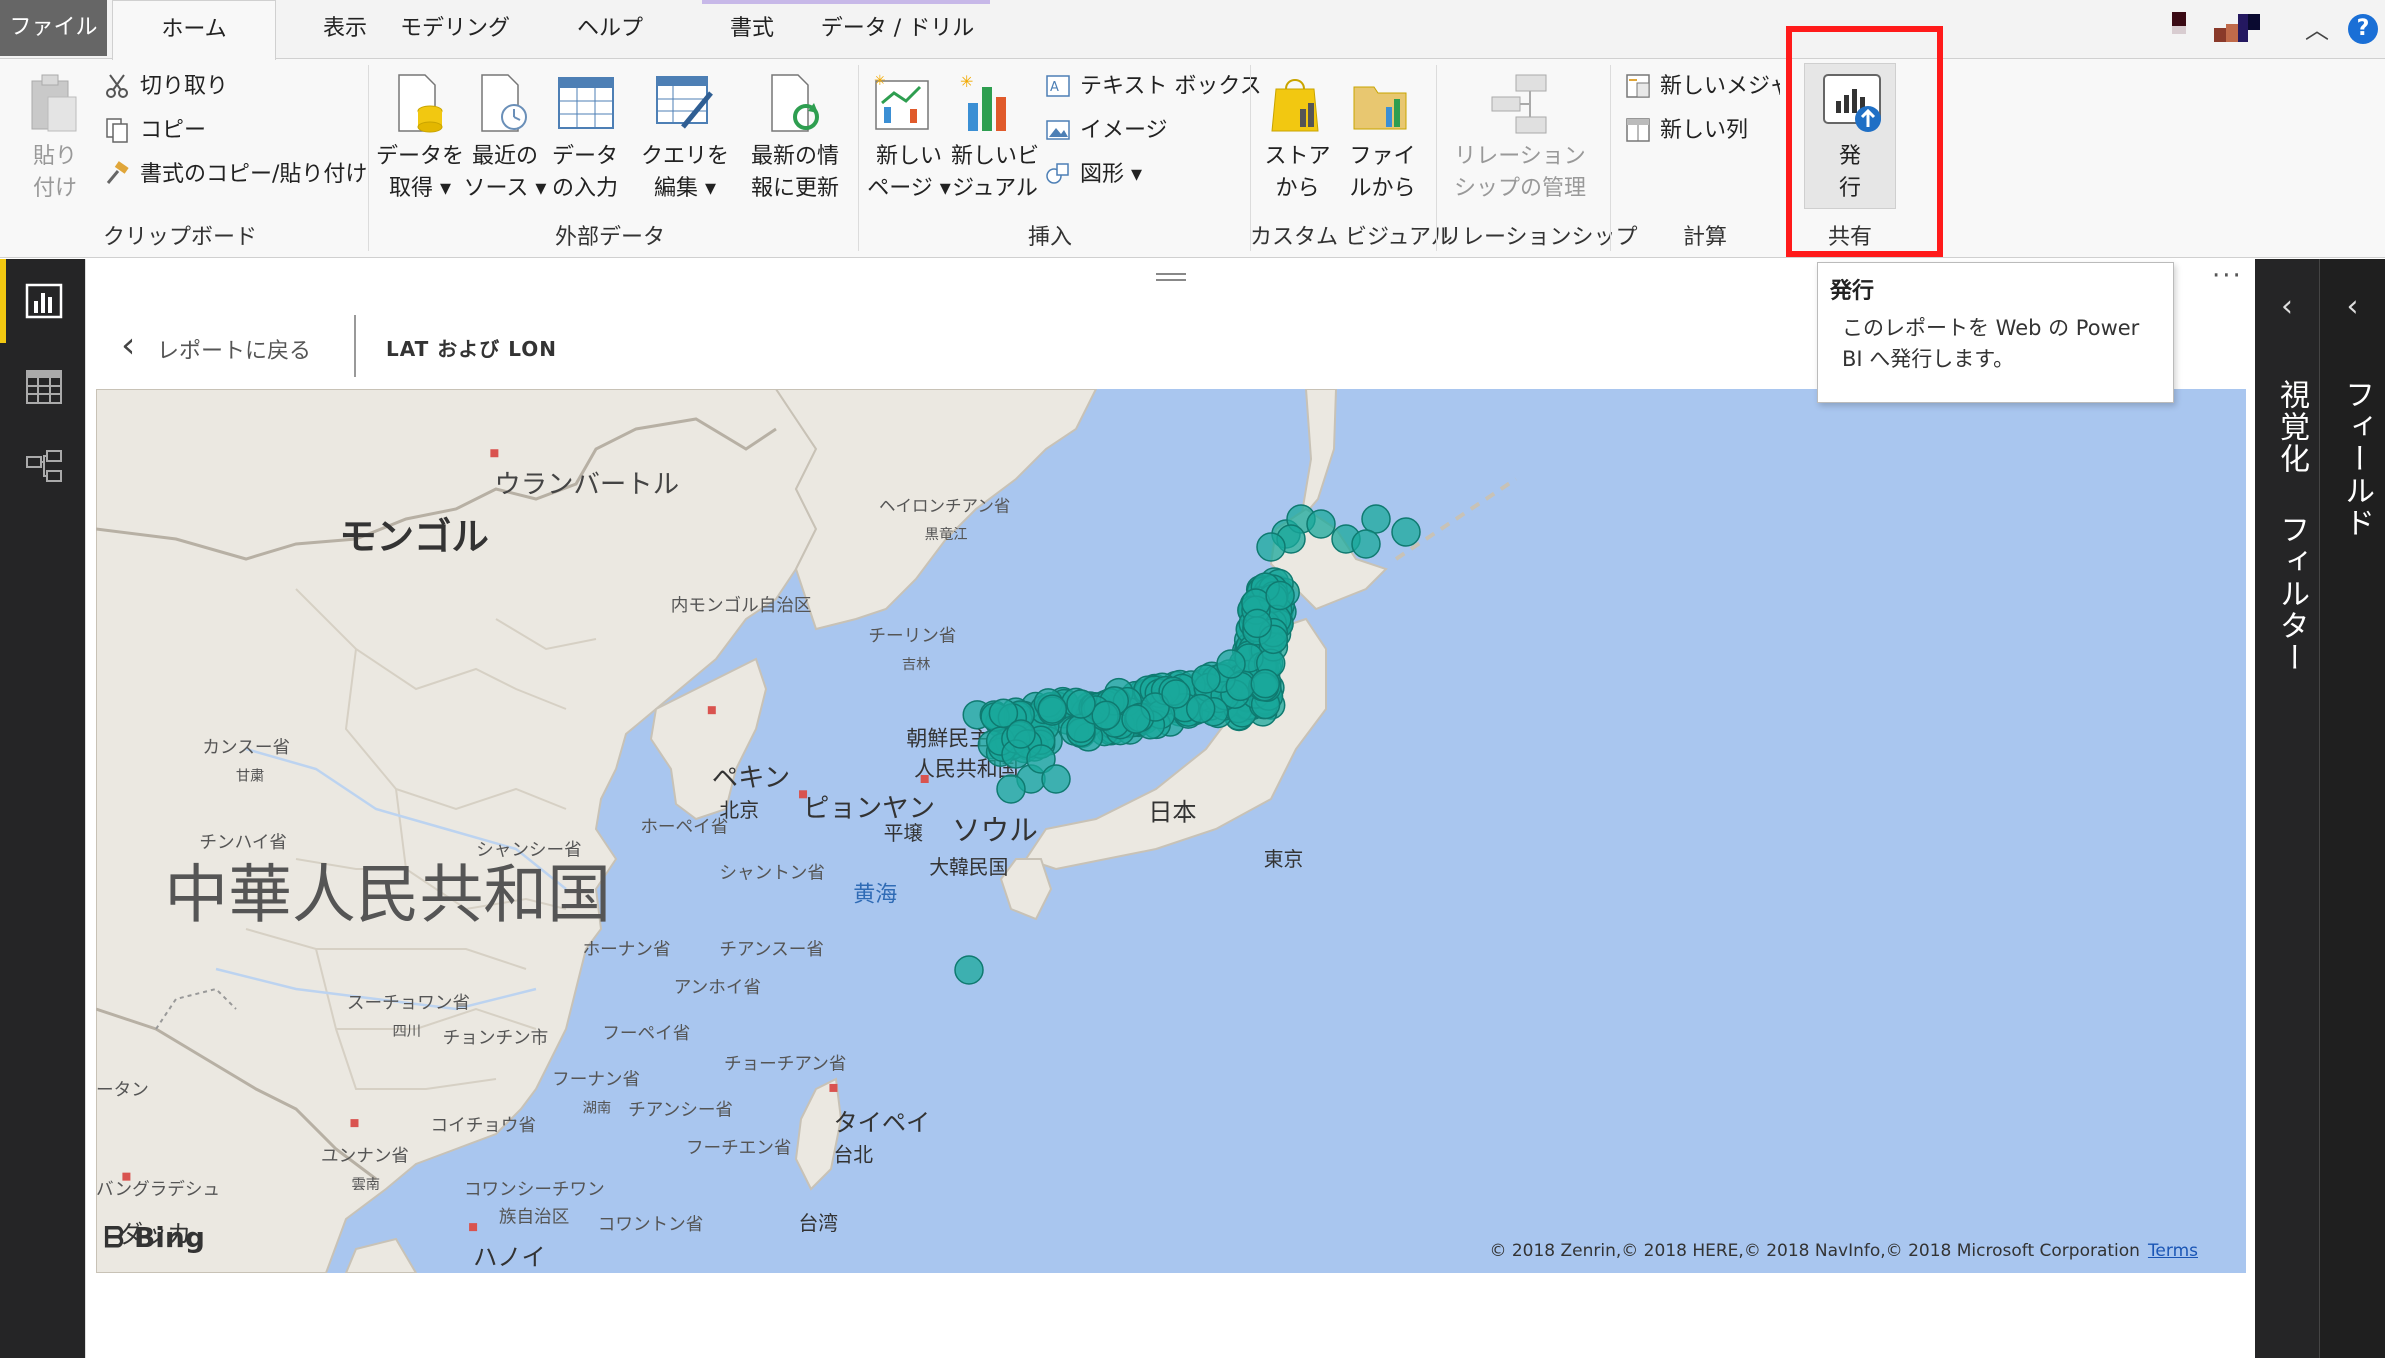  What do you see at coordinates (1124, 131) in the screenshot?
I see `image-button: イメージ` at bounding box center [1124, 131].